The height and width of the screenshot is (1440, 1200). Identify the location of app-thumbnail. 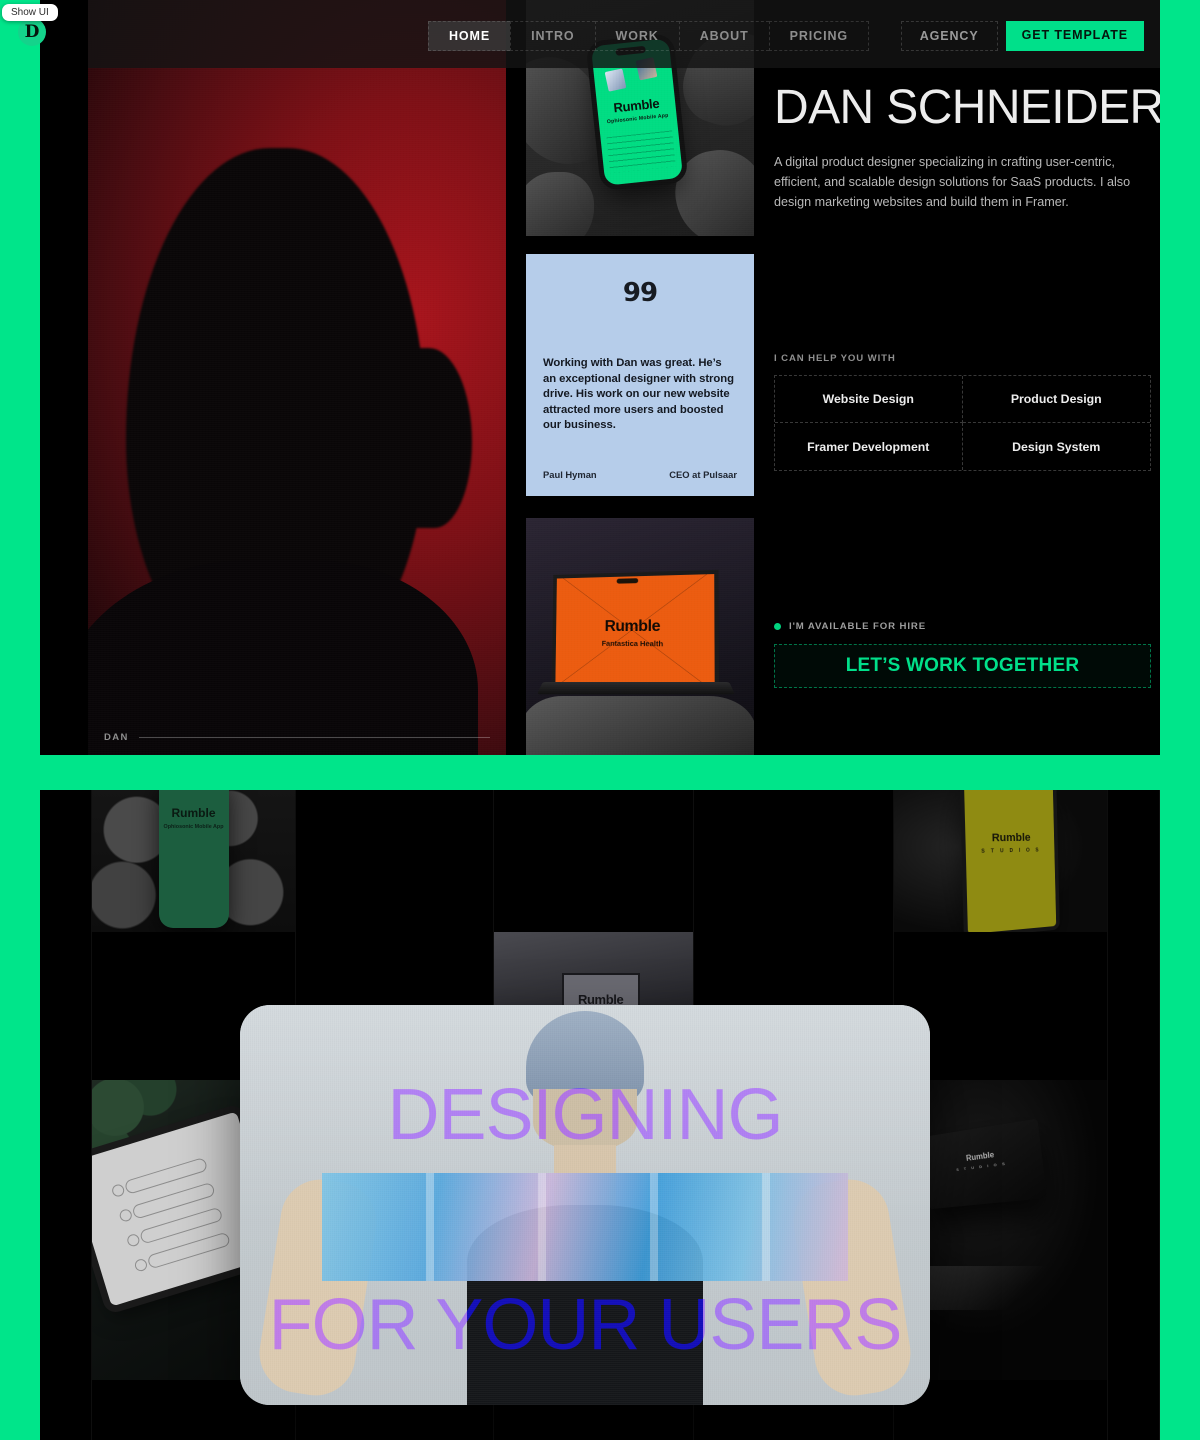
(615, 80).